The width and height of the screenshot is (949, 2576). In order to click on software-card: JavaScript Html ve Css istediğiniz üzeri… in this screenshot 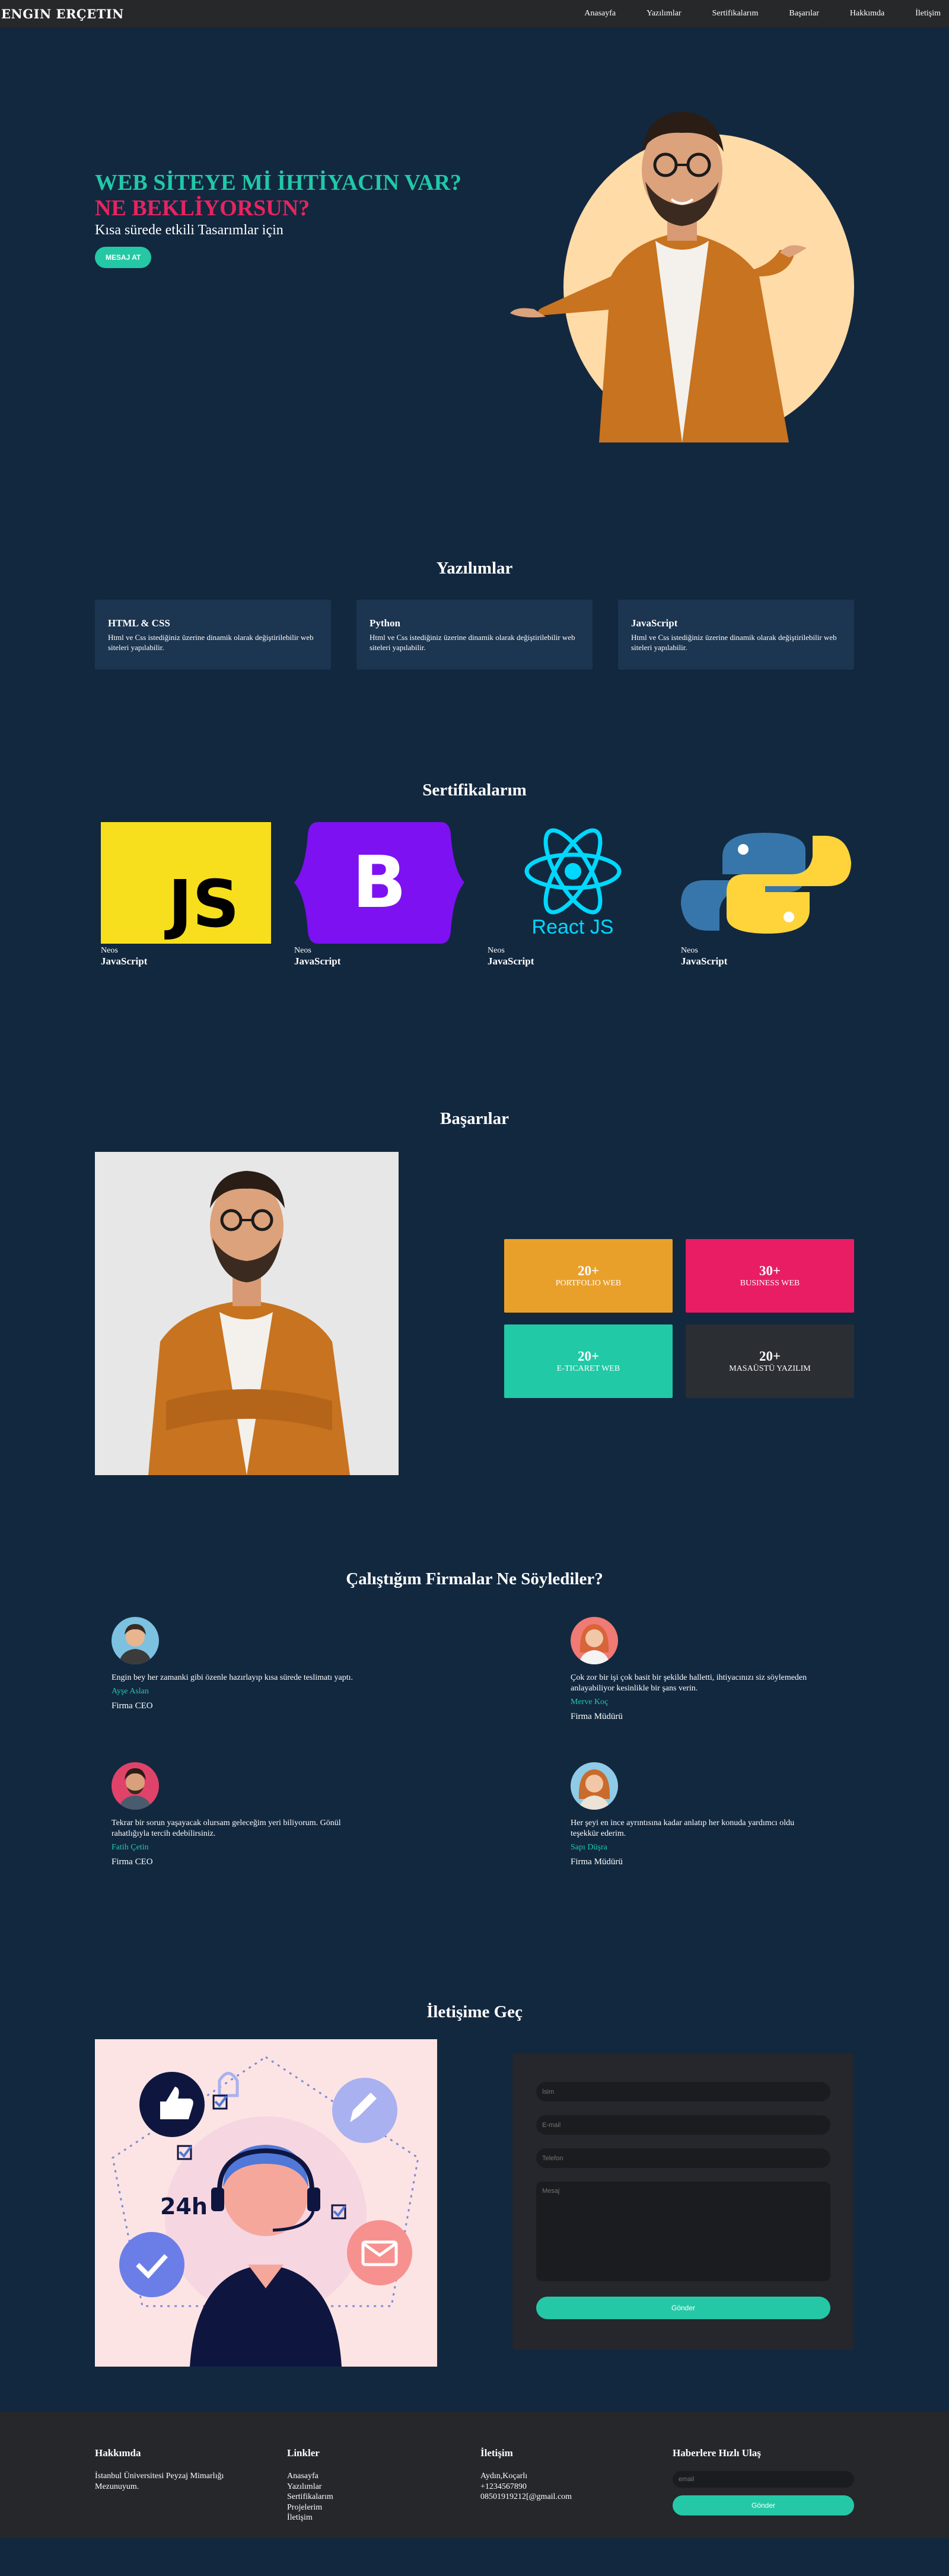, I will do `click(736, 635)`.